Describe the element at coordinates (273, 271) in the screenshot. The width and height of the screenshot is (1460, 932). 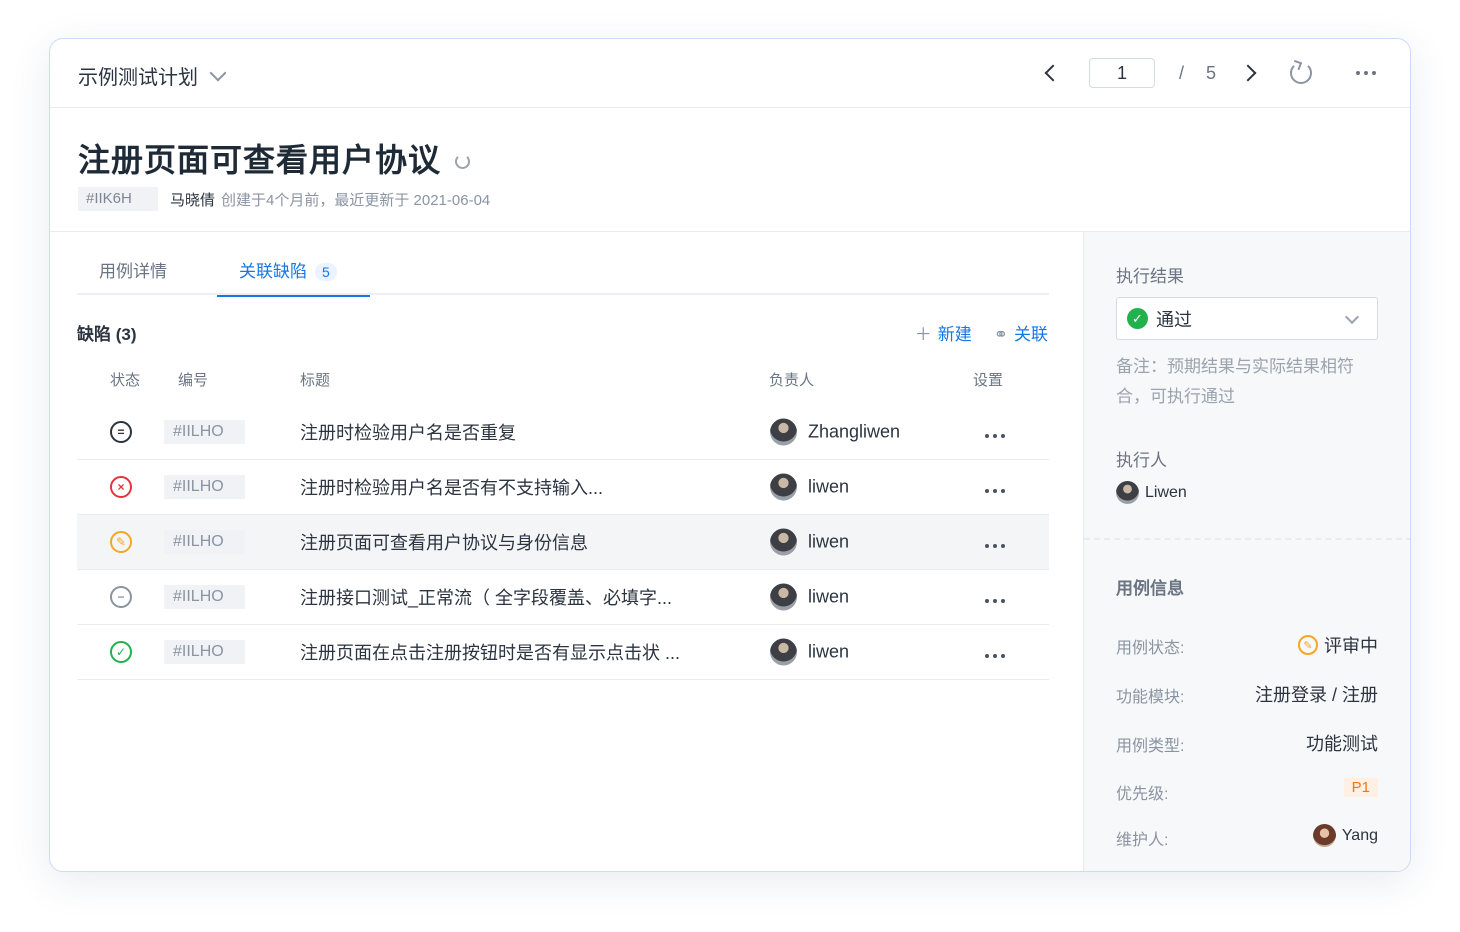
I see `tab-label: 关联缺陷` at that location.